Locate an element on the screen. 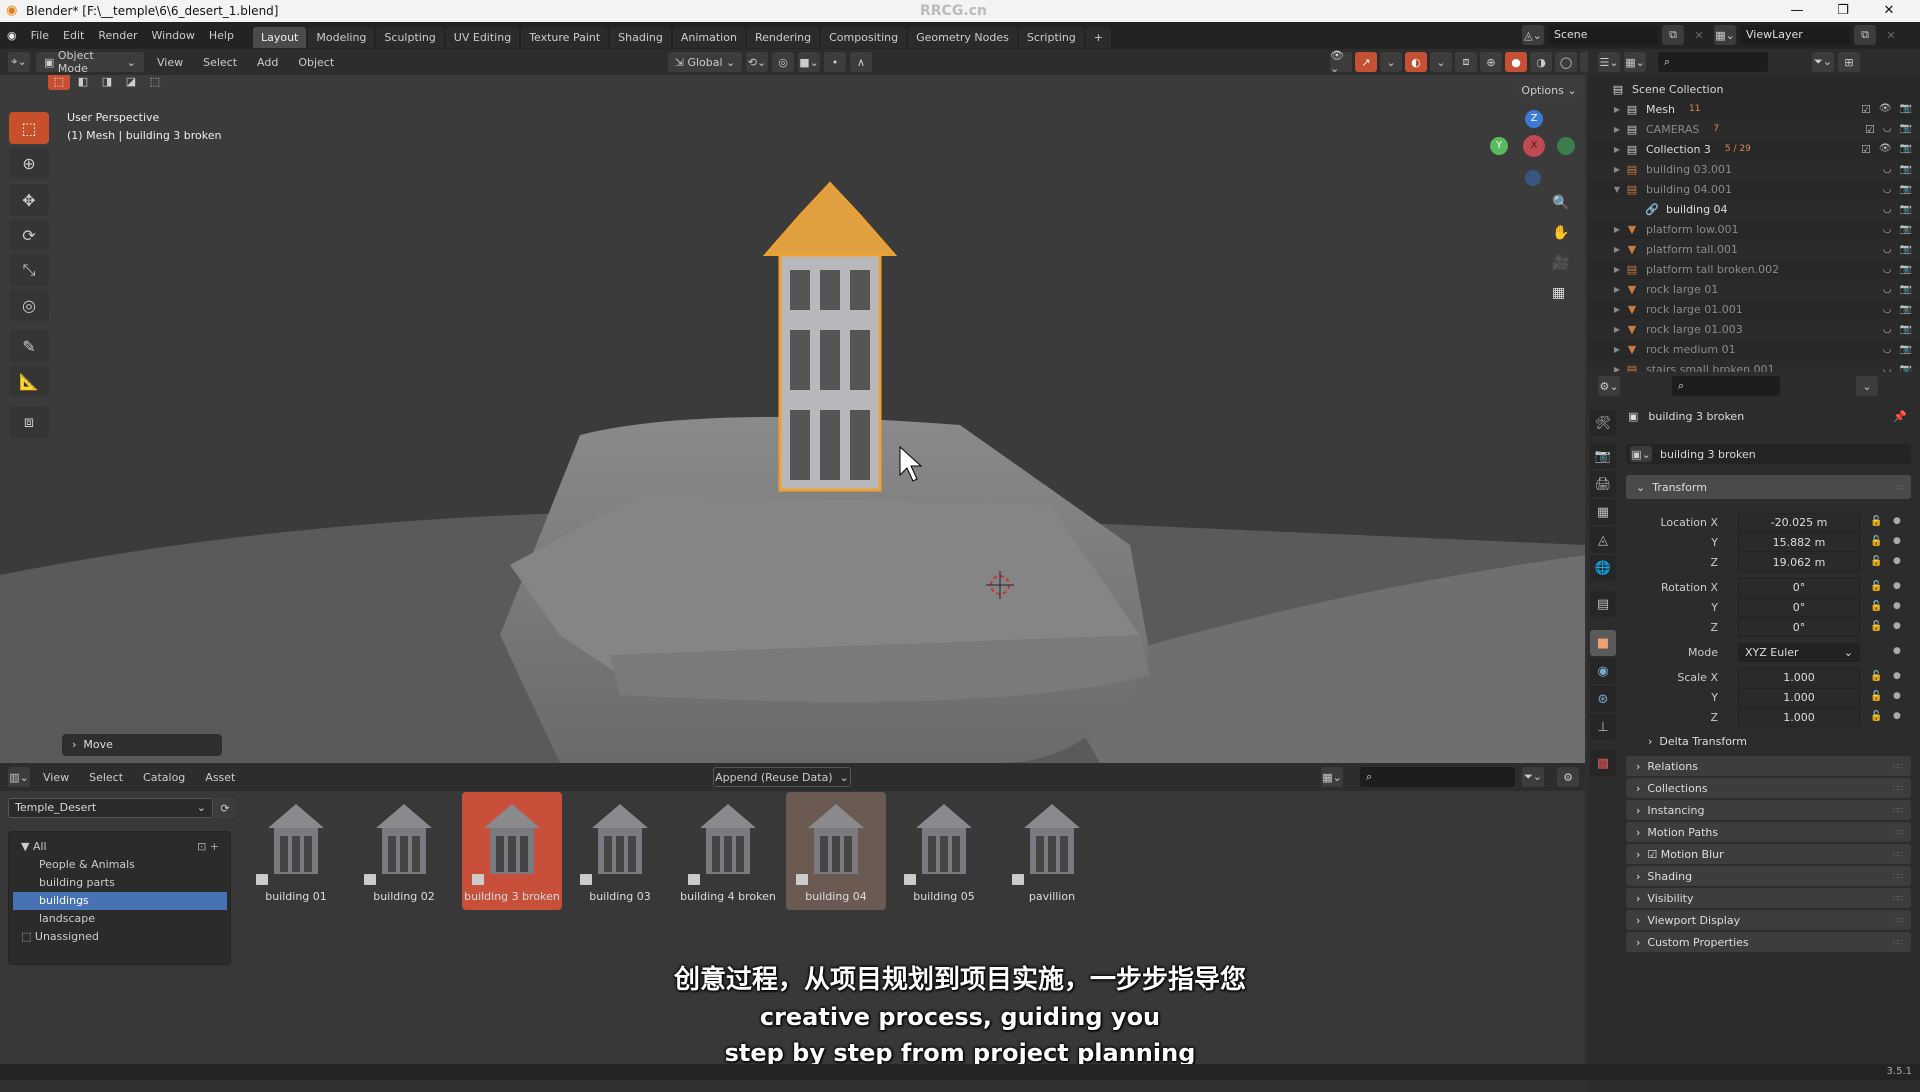 The width and height of the screenshot is (1920, 1092). outliner-item: ▶ ▤ CAMERAS 7 ☑ ◡ 📷 is located at coordinates (1754, 129).